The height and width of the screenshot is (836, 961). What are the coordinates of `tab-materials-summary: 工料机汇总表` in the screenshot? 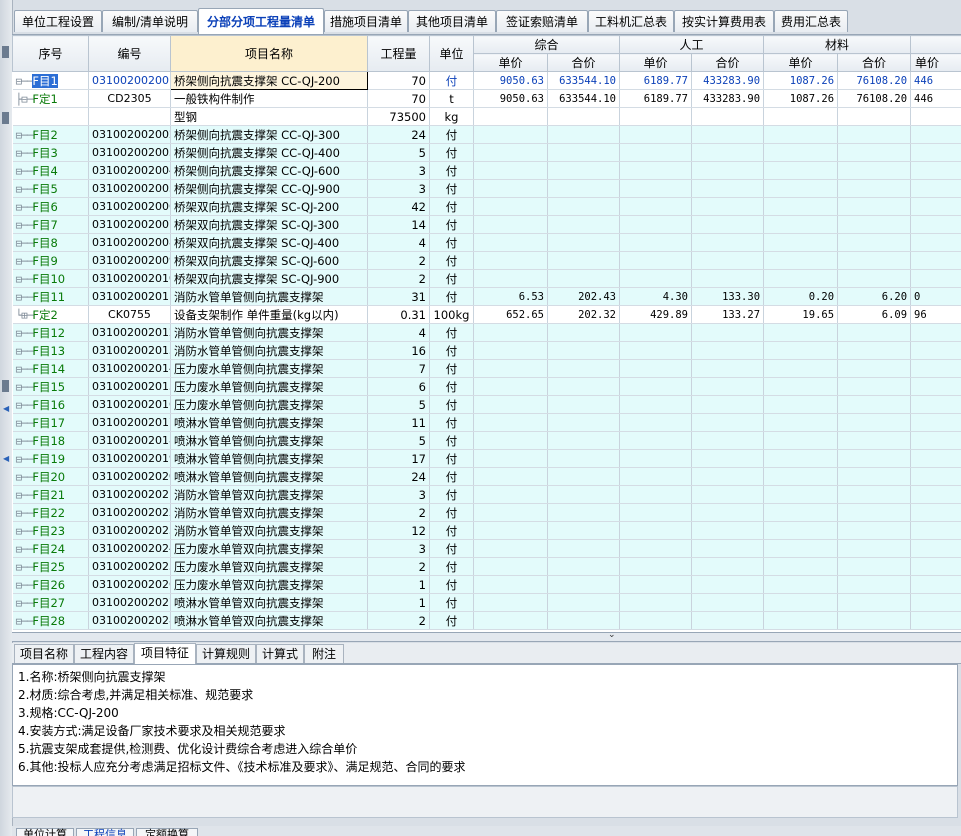 It's located at (631, 21).